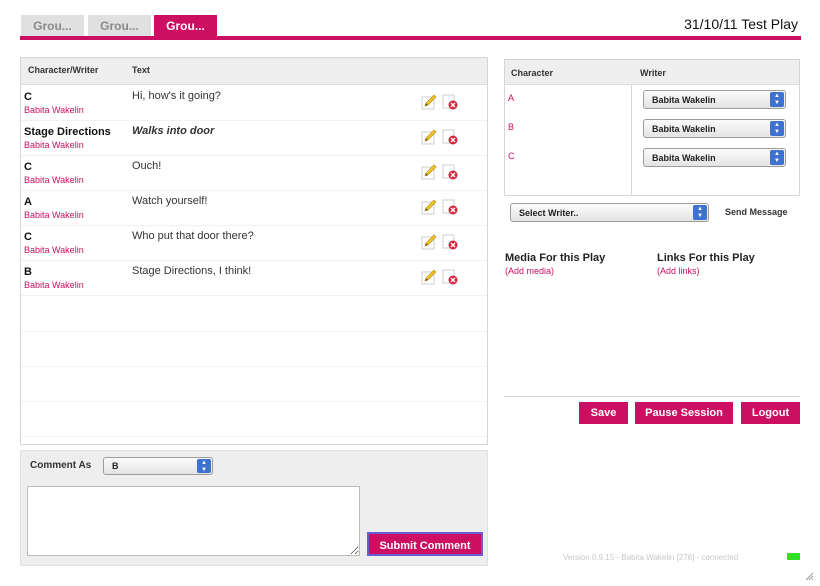 The image size is (820, 586). What do you see at coordinates (176, 96) in the screenshot?
I see `row-text: Hi, how's it going?` at bounding box center [176, 96].